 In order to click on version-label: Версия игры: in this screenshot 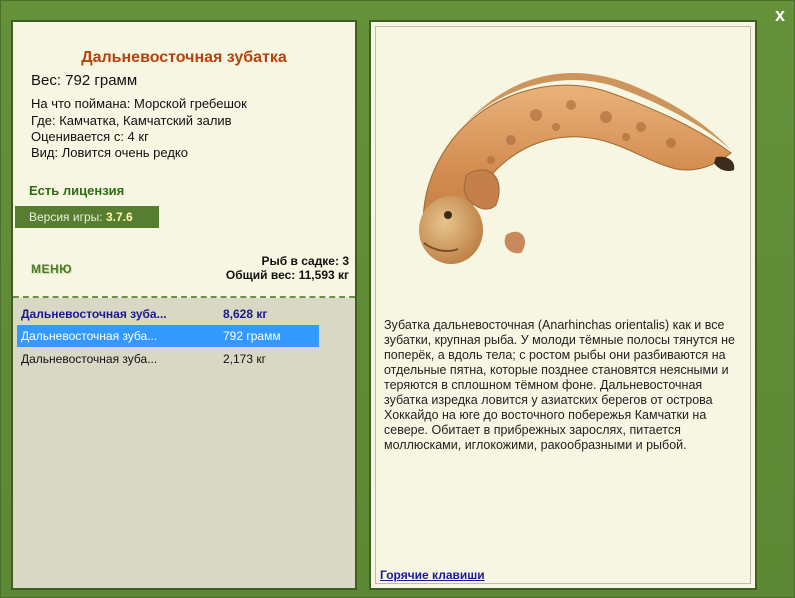, I will do `click(67, 217)`.